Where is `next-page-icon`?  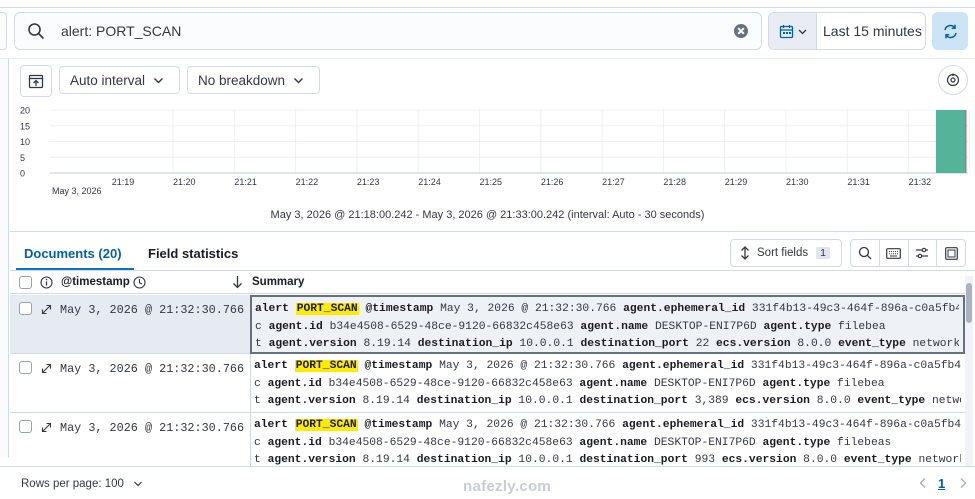
next-page-icon is located at coordinates (963, 483).